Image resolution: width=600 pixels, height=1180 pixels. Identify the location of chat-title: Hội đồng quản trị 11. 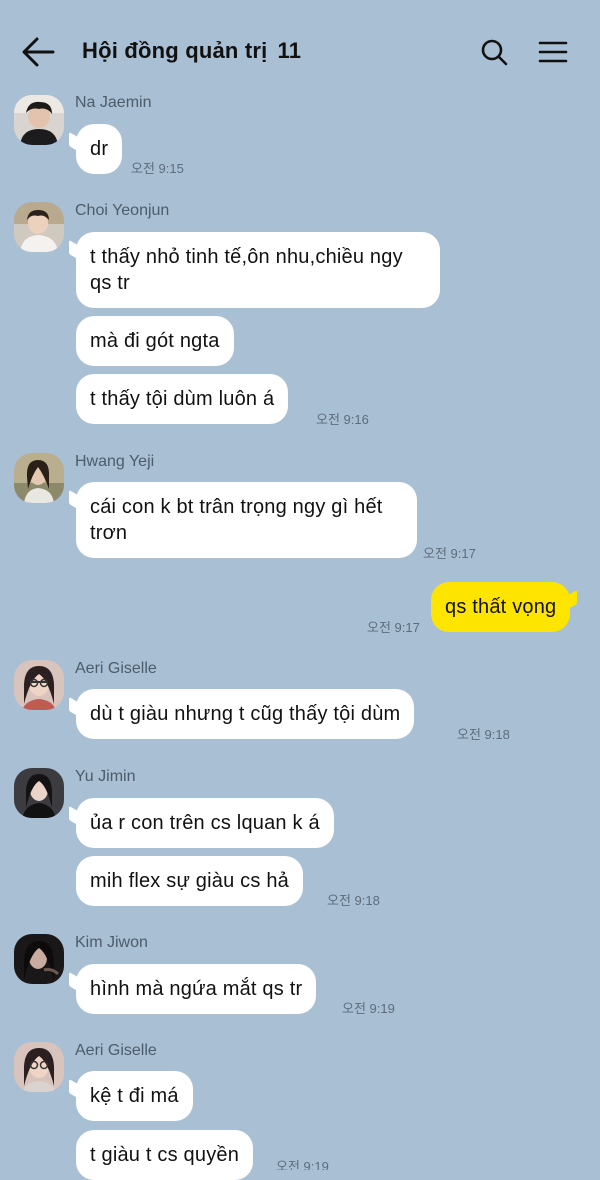
(191, 51).